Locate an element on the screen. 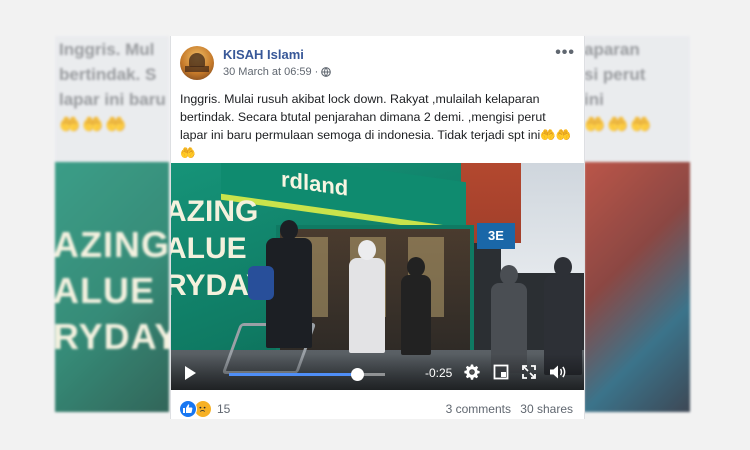 The width and height of the screenshot is (750, 450). post-stats: 3 comments 30 shares is located at coordinates (506, 409).